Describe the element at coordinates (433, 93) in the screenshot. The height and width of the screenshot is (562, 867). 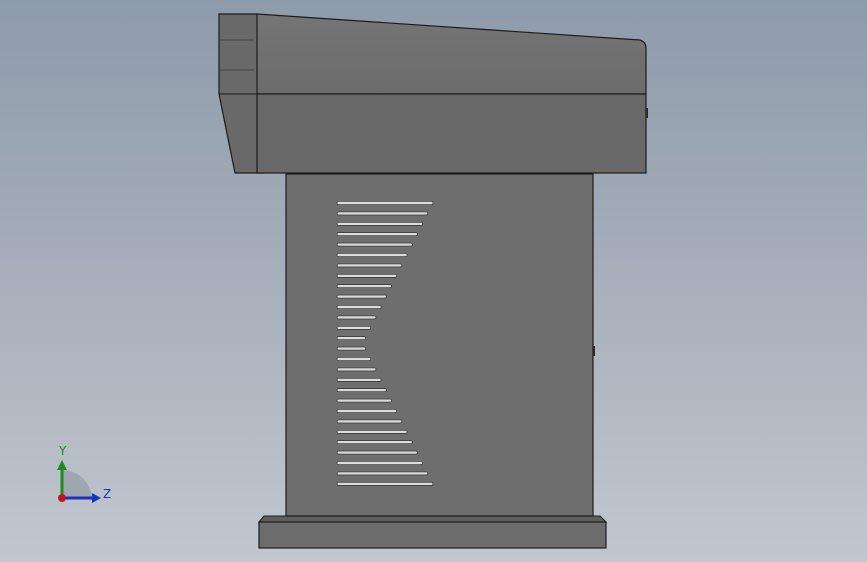
I see `head-housing` at that location.